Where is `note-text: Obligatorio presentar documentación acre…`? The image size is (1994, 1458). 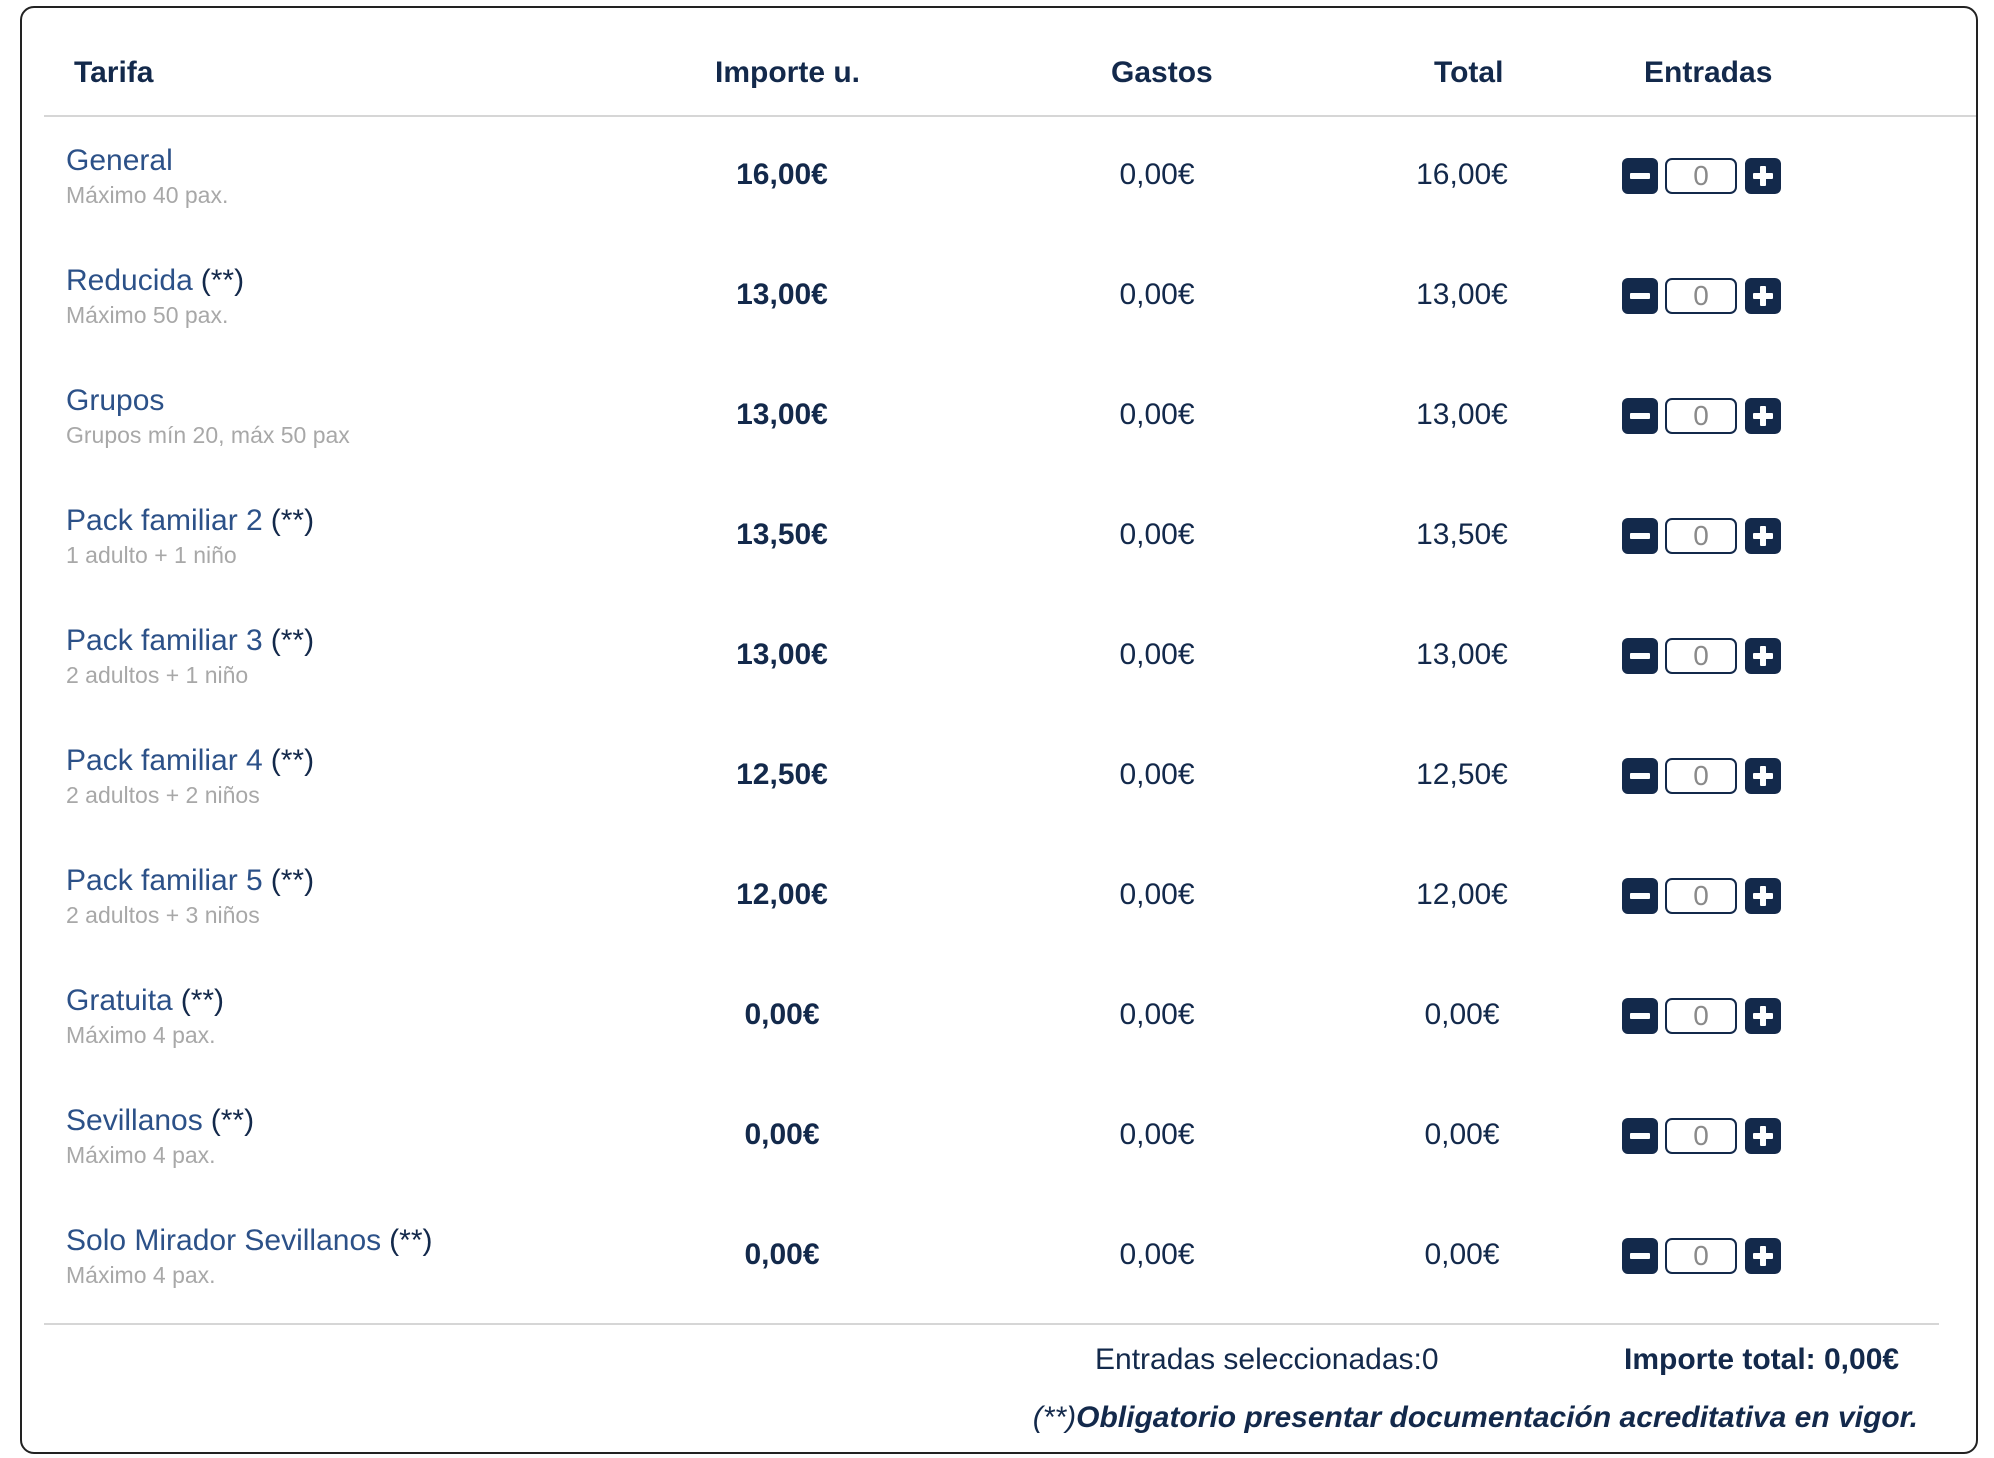 note-text: Obligatorio presentar documentación acre… is located at coordinates (1497, 1417).